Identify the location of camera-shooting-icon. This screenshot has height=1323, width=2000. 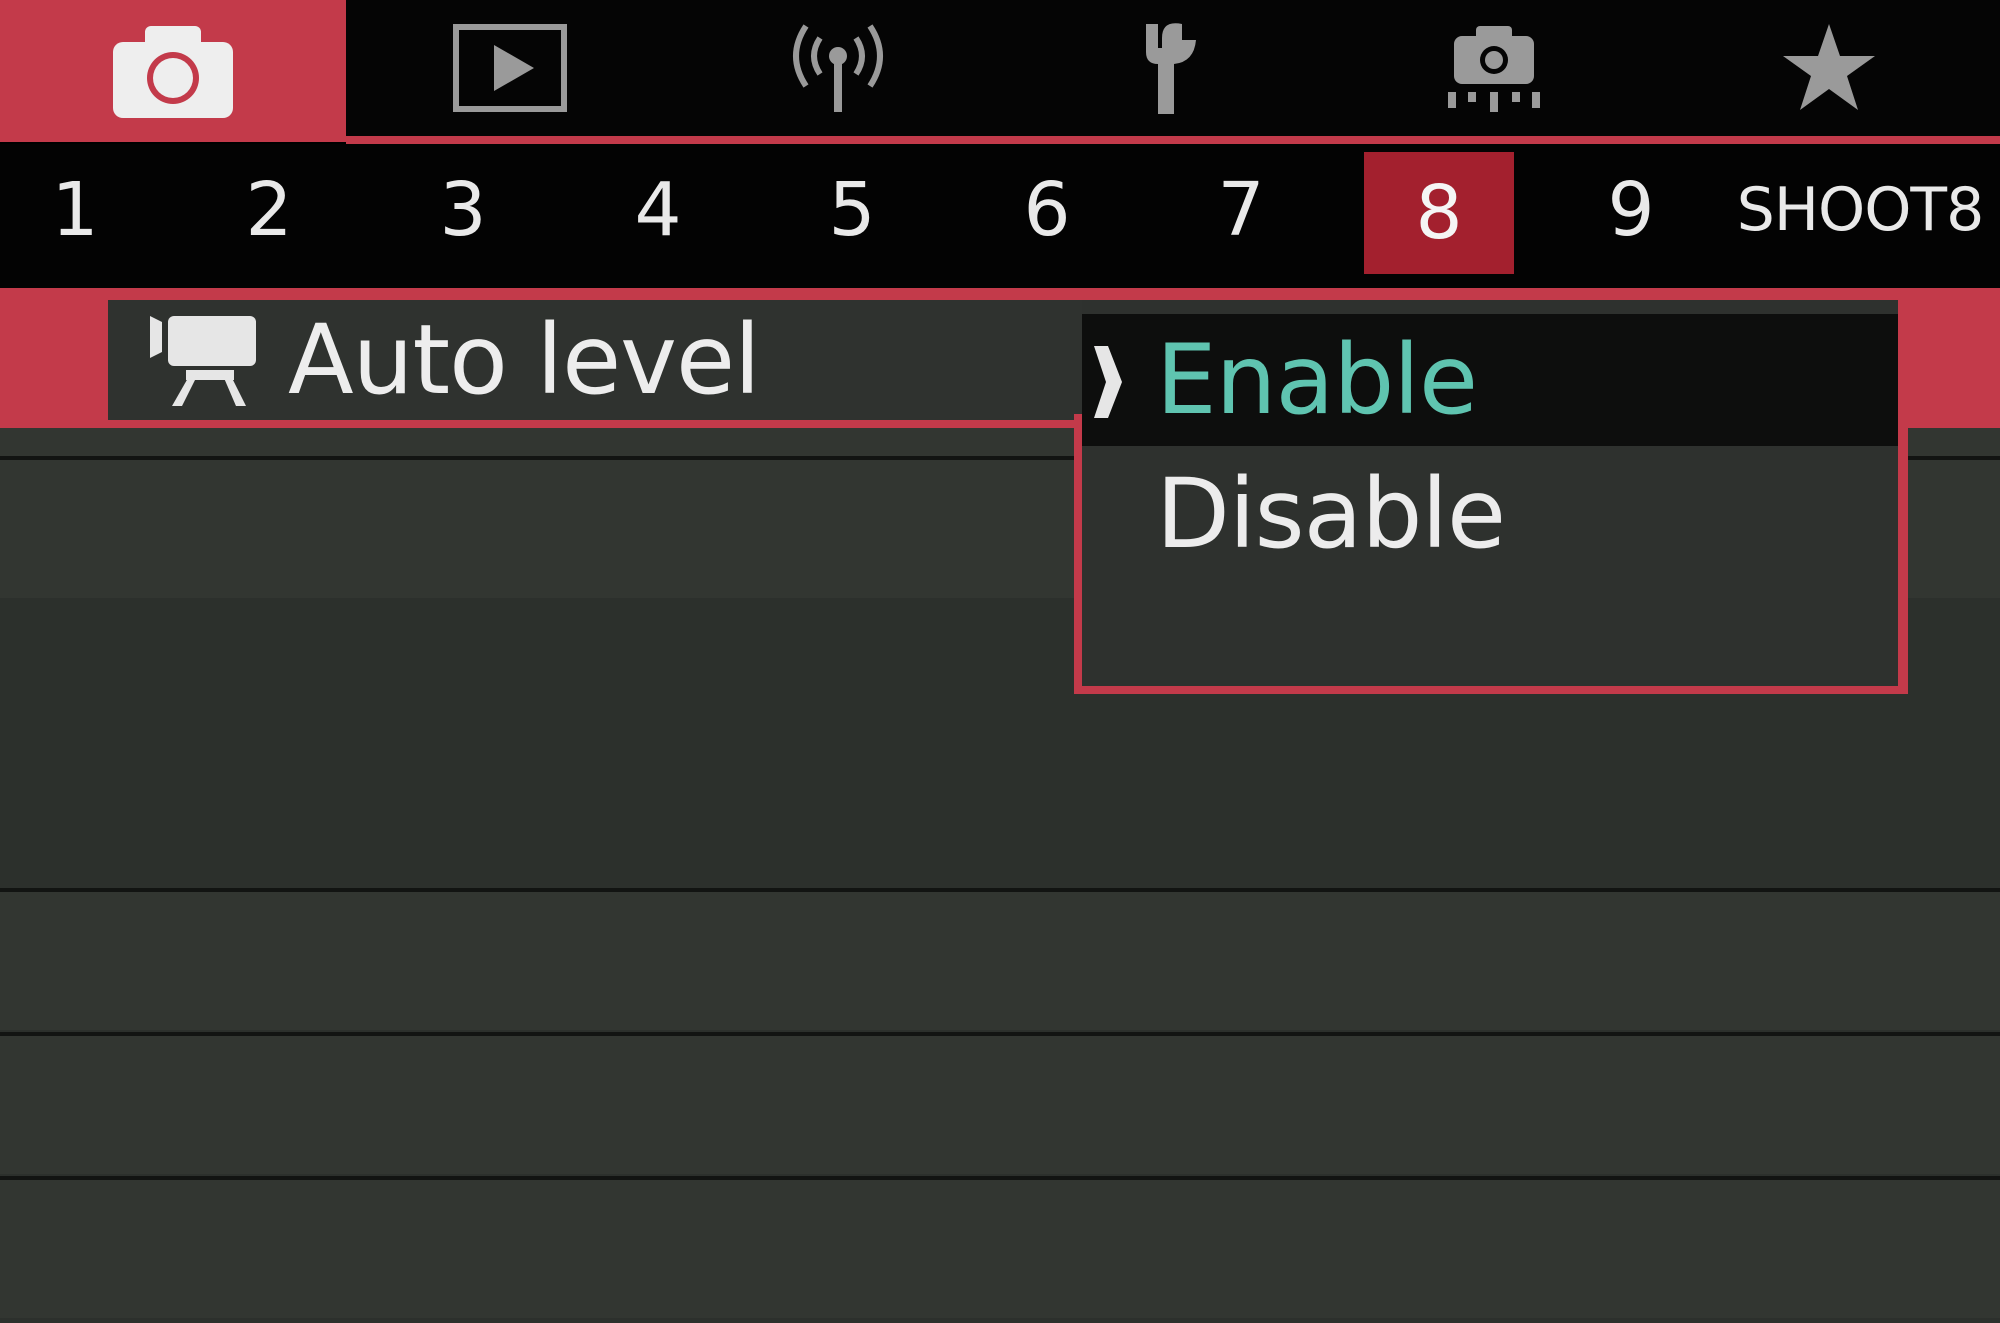
(173, 72).